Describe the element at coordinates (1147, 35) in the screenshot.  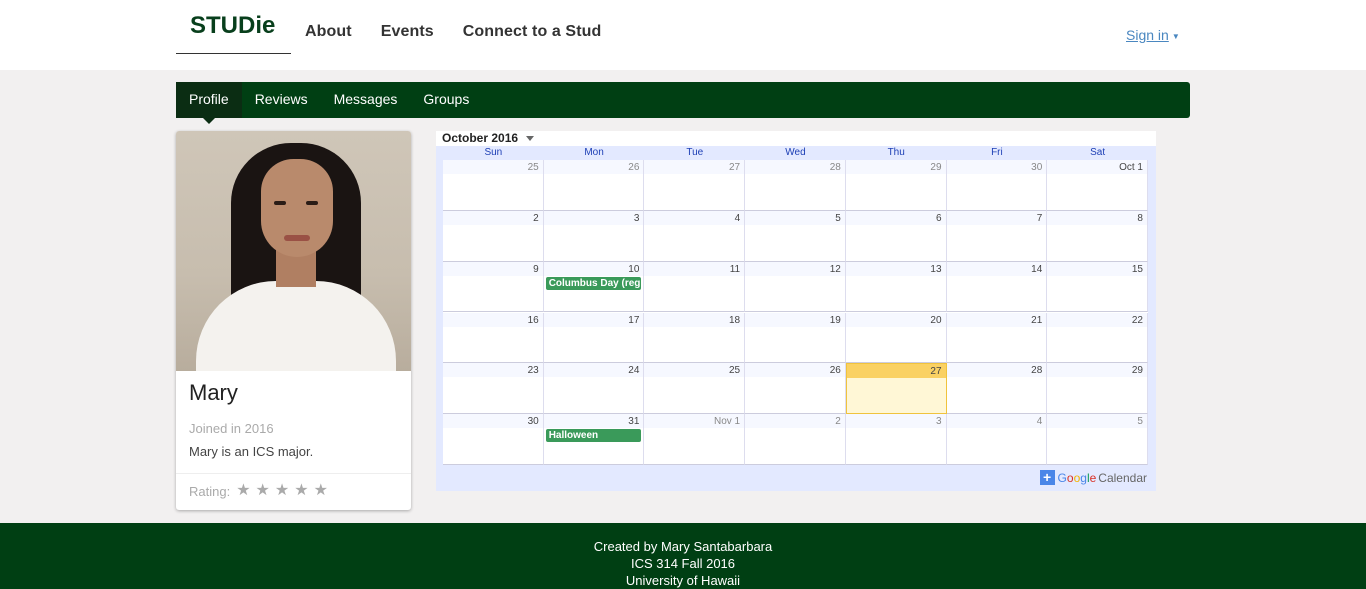
I see `signin-label: Sign in` at that location.